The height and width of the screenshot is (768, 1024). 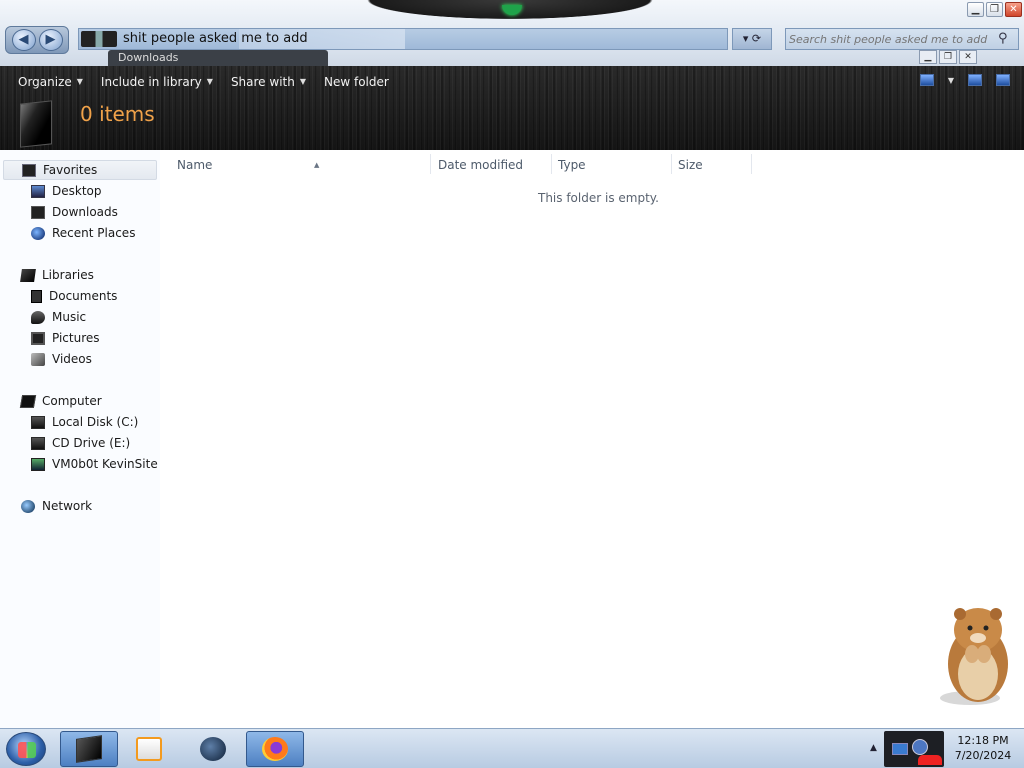 What do you see at coordinates (95, 422) in the screenshot?
I see `sidebar-item-label: Local Disk (C:)` at bounding box center [95, 422].